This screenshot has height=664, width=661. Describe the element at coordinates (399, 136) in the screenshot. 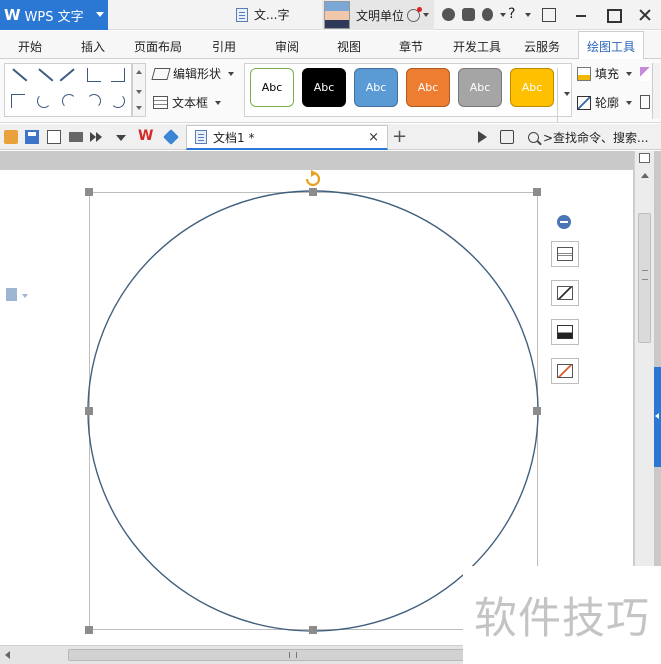

I see `new-tab-button: +` at that location.